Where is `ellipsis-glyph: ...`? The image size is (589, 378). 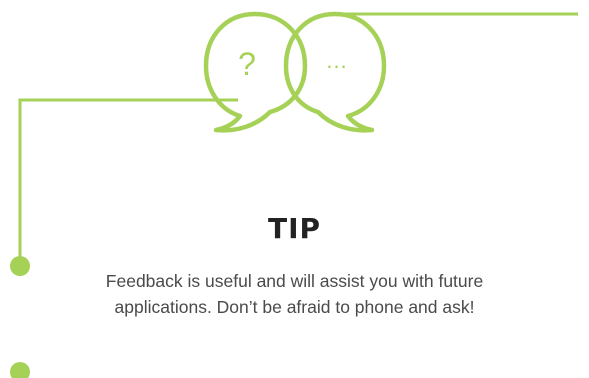
ellipsis-glyph: ... is located at coordinates (337, 60).